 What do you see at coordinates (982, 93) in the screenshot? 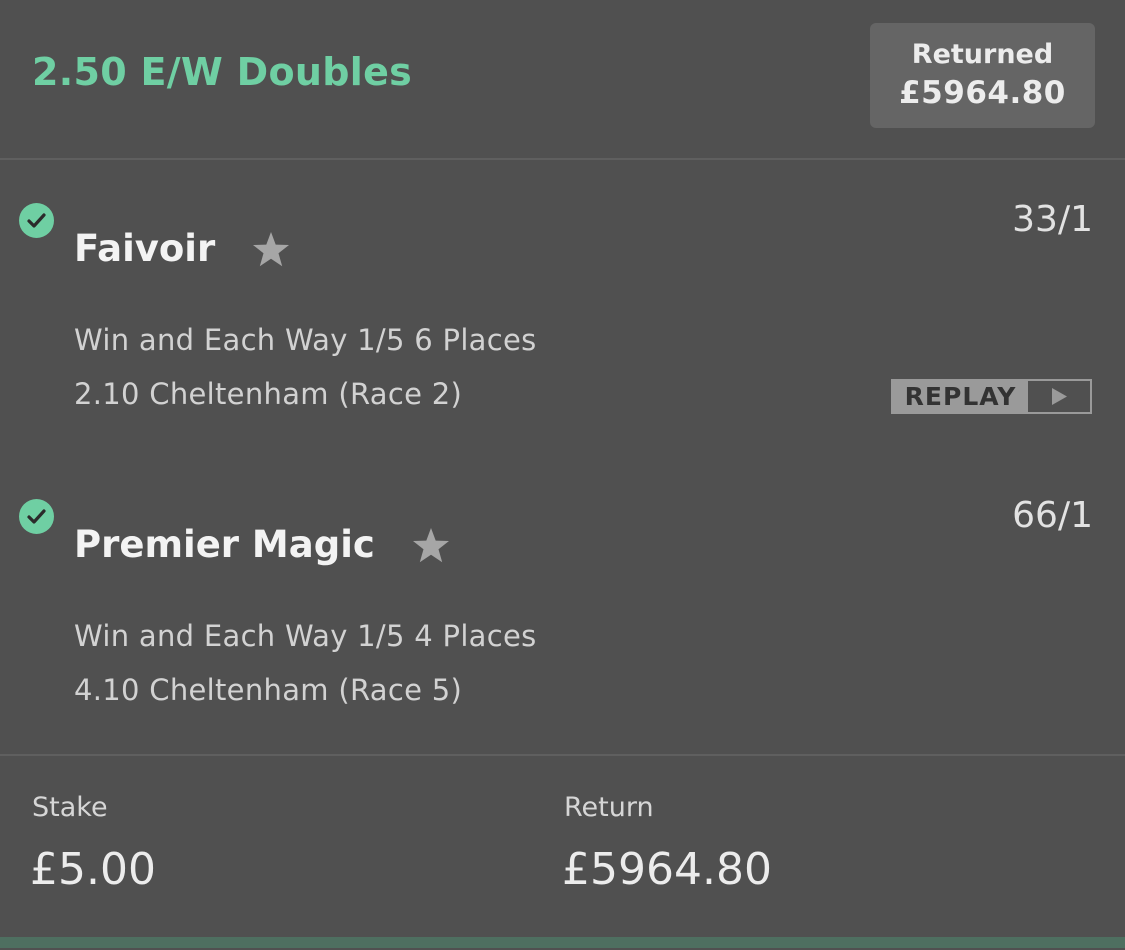
I see `returned-value: £5964.80` at bounding box center [982, 93].